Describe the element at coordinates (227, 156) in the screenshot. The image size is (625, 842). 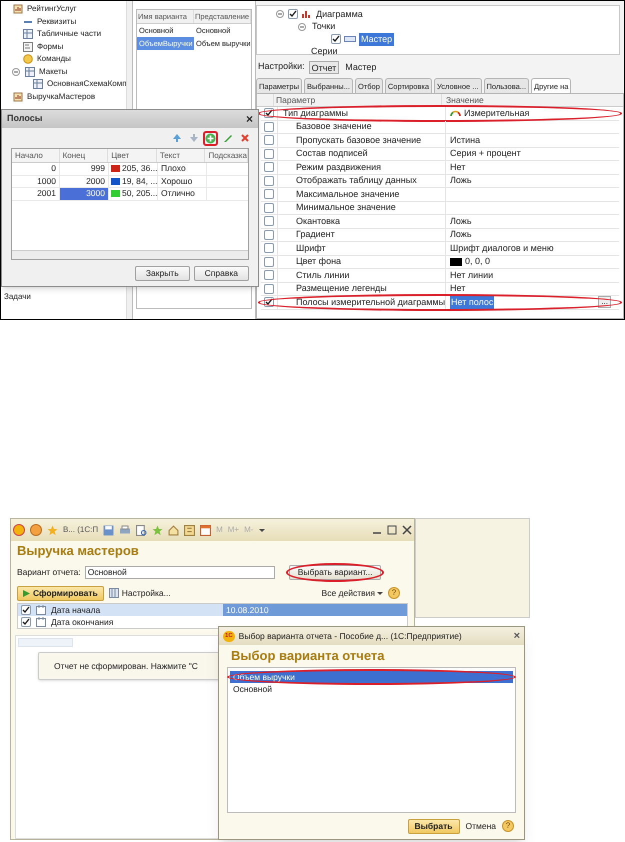
I see `column-header: Подсказка` at that location.